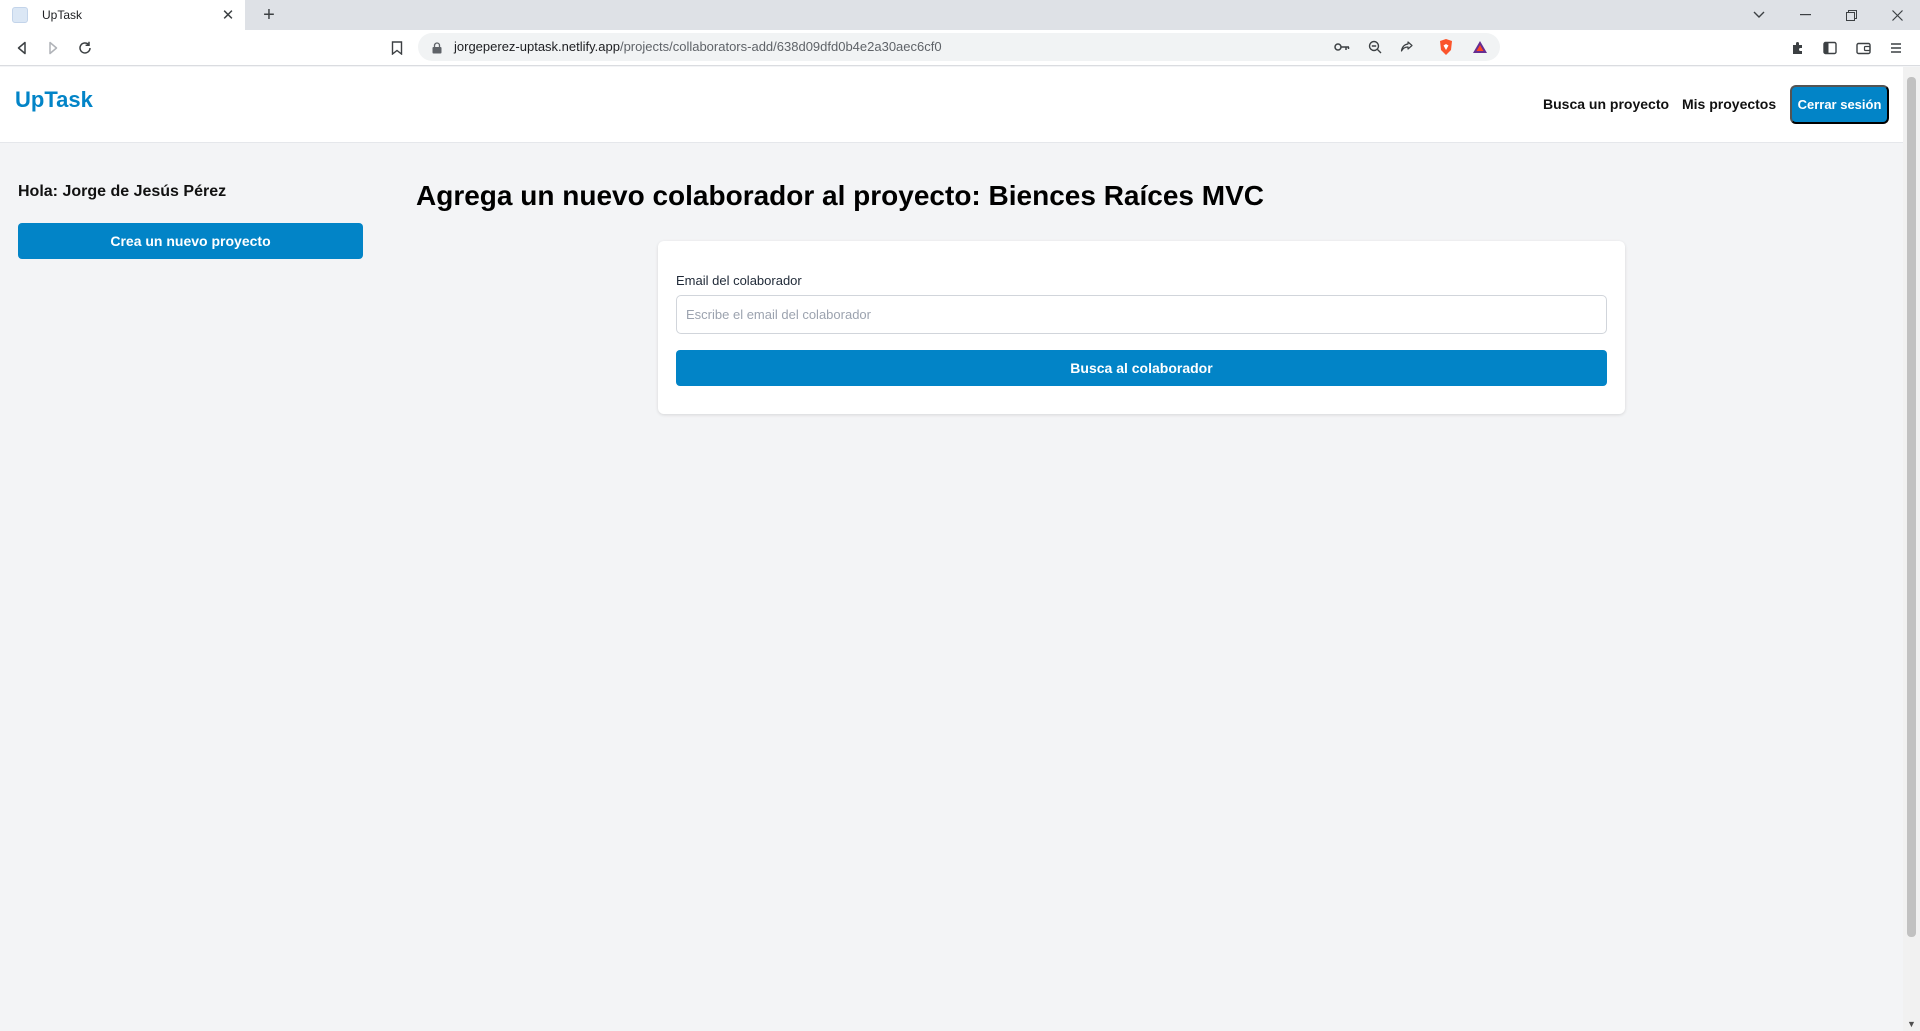  I want to click on reload-icon, so click(85, 48).